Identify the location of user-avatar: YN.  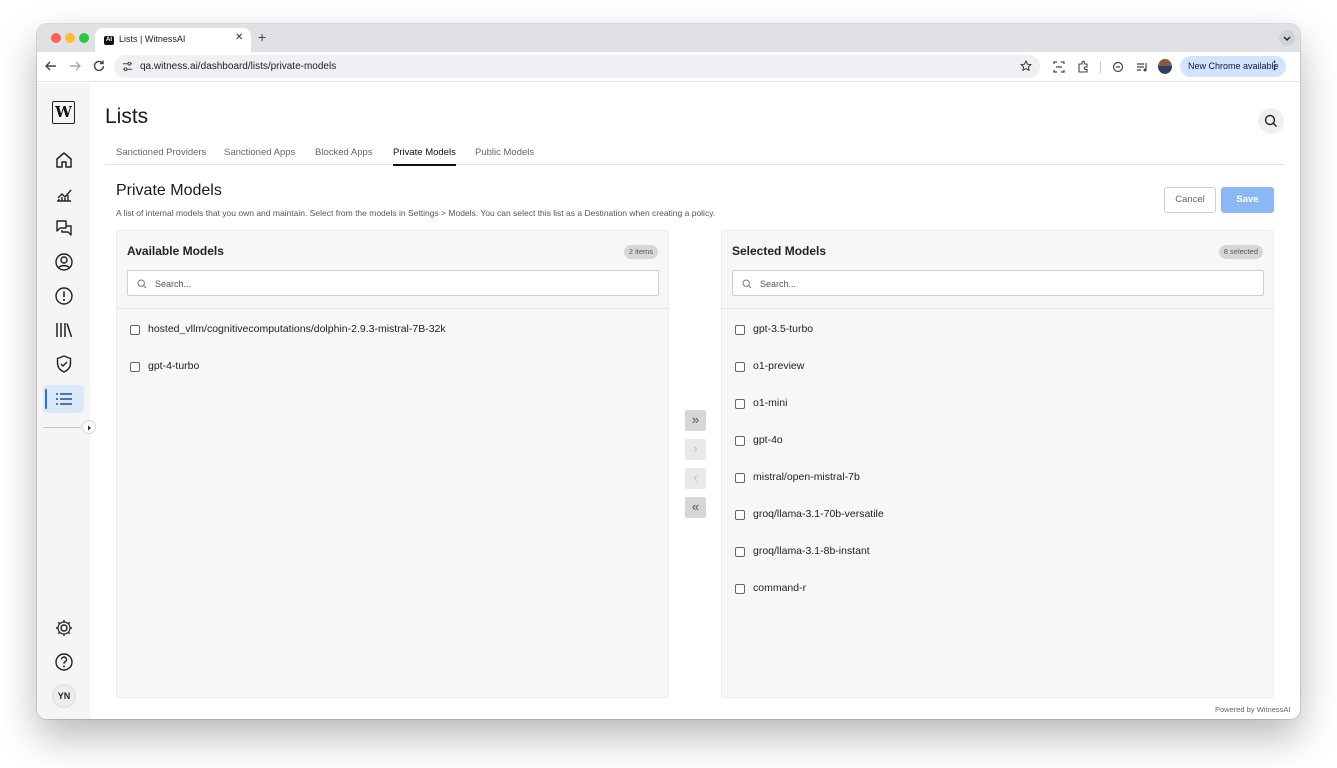
(64, 696).